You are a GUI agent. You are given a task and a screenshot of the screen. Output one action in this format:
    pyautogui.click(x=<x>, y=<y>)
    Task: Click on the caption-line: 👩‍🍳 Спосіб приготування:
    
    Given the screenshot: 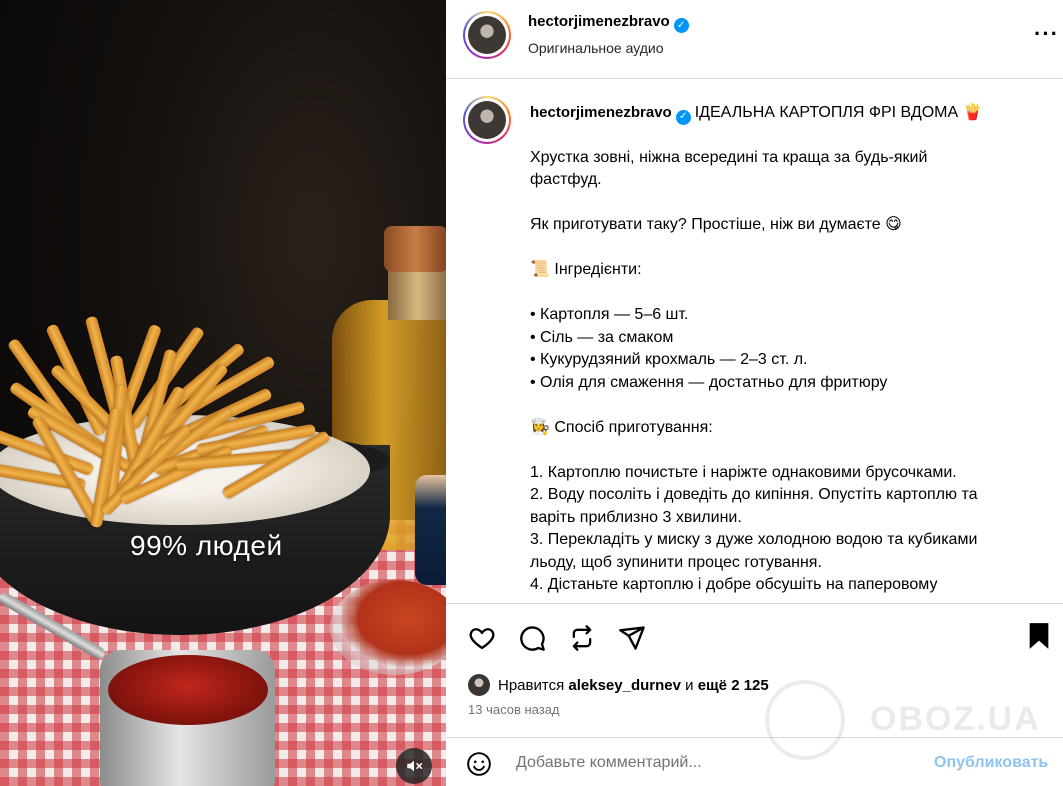 What is the action you would take?
    pyautogui.click(x=621, y=427)
    